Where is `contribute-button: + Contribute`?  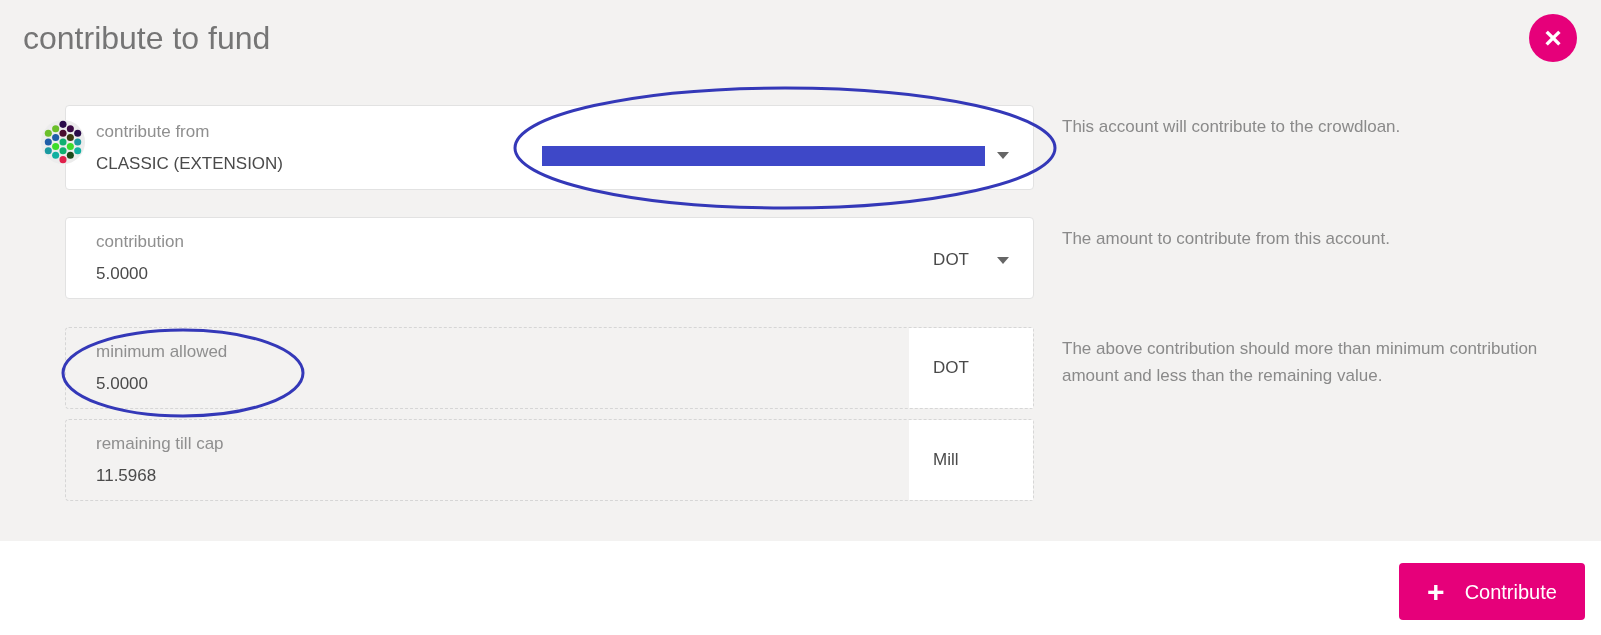
contribute-button: + Contribute is located at coordinates (1492, 591).